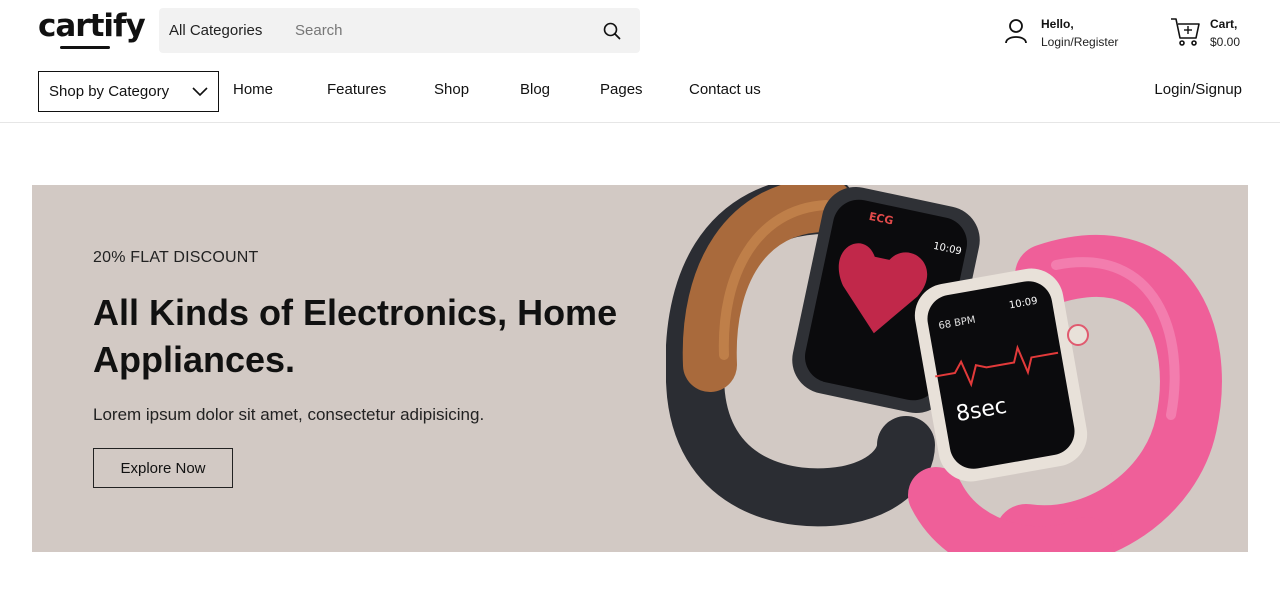  I want to click on shop-by-category-dropdown: Shop by Category, so click(128, 91).